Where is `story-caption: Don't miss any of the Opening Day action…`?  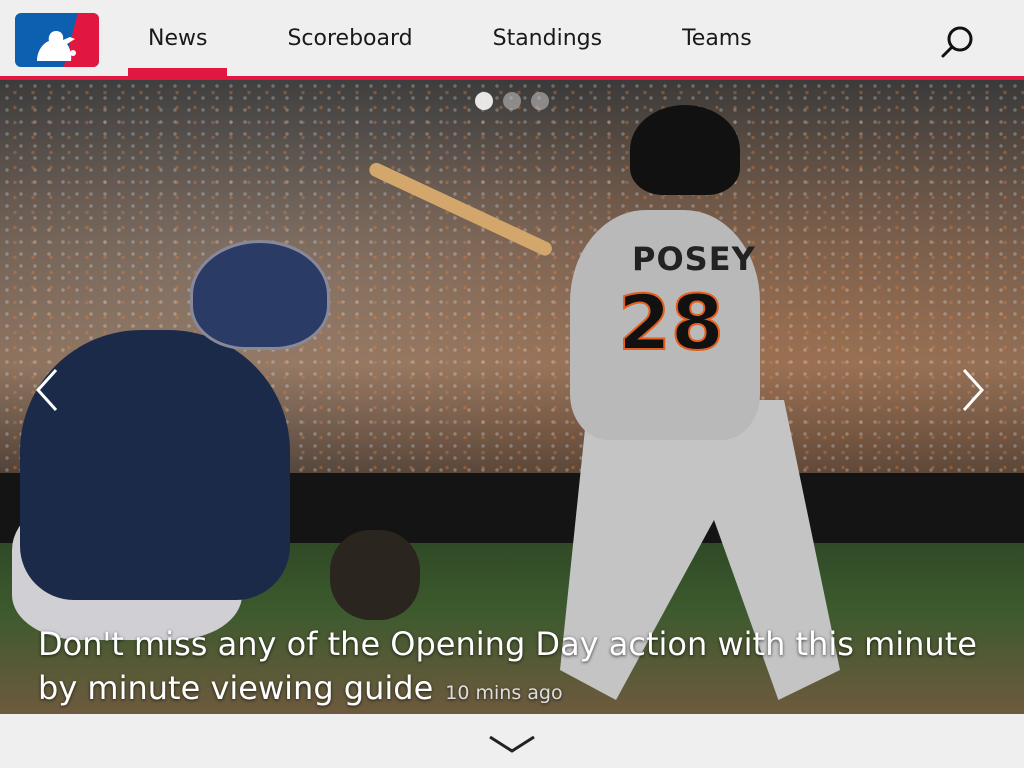 story-caption: Don't miss any of the Opening Day action… is located at coordinates (523, 666).